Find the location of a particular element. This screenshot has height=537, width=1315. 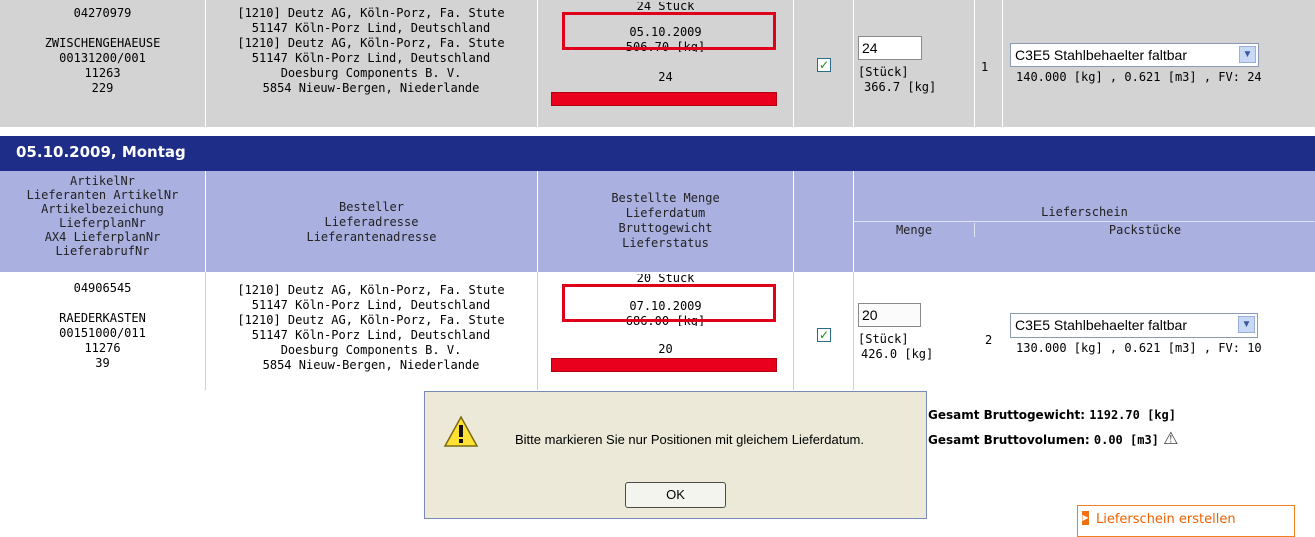

packaging-info: 140.000 [kg] , 0.621 [m3] , FV: 24 is located at coordinates (1139, 77).